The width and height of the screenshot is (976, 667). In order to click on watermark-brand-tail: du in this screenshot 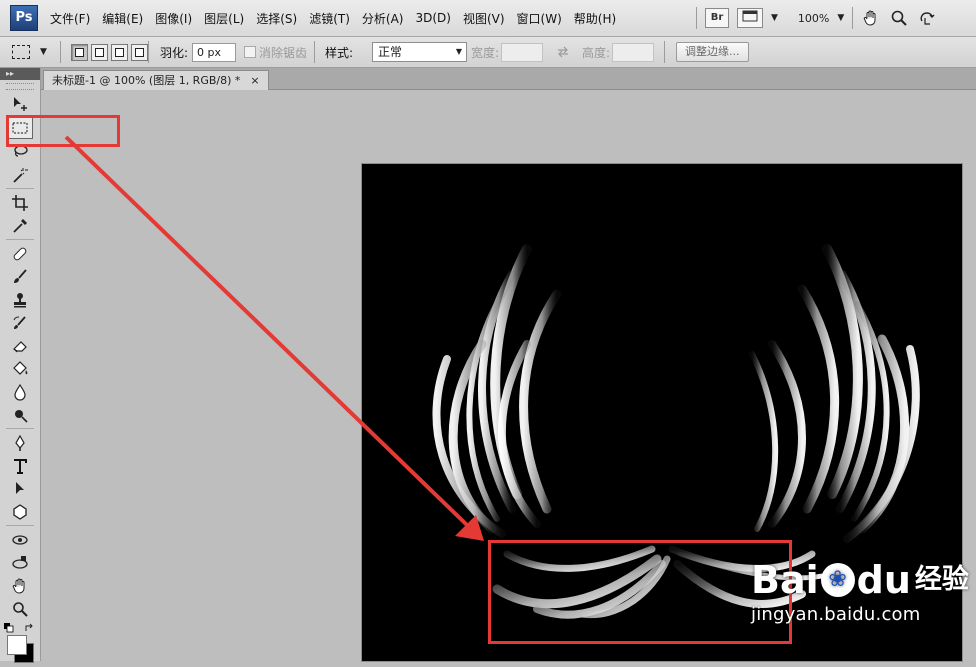, I will do `click(883, 580)`.